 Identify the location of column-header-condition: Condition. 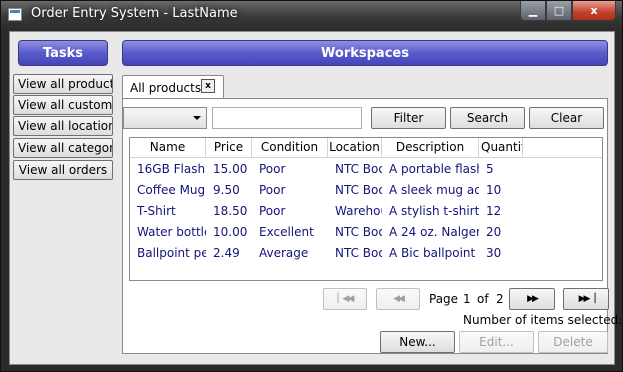
(290, 148).